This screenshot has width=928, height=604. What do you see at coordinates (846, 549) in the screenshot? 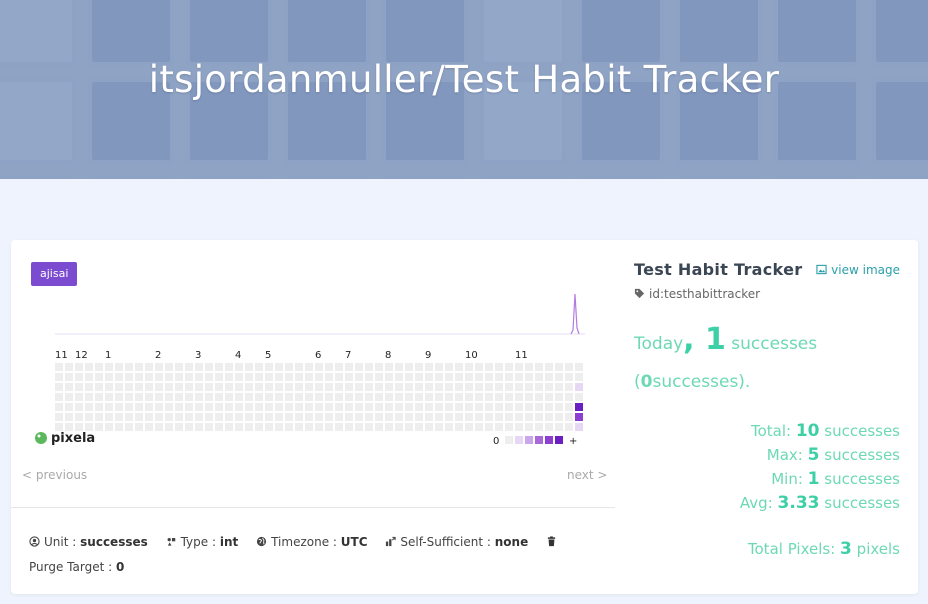
I see `total-pixels-value: 3` at bounding box center [846, 549].